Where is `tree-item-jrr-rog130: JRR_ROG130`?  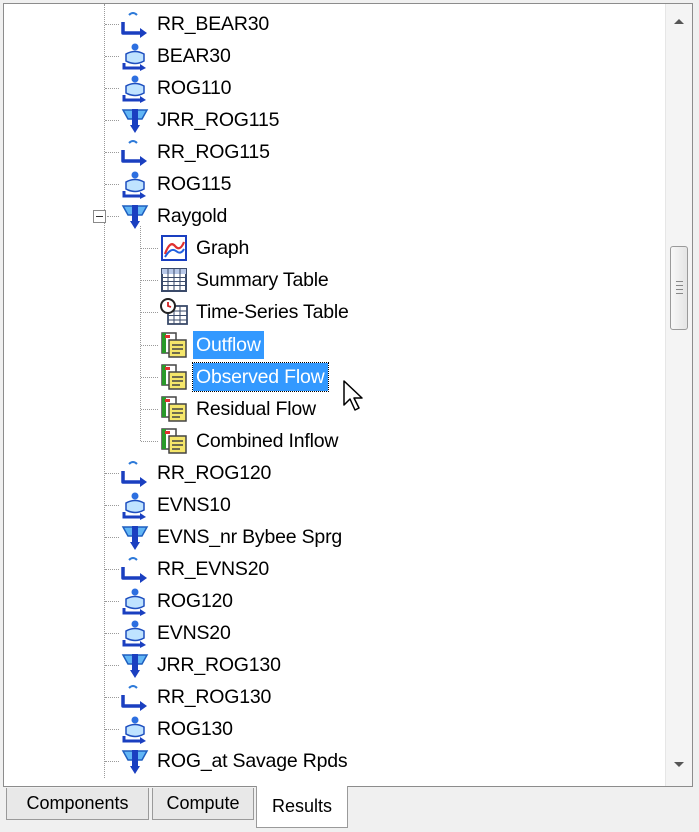
tree-item-jrr-rog130: JRR_ROG130 is located at coordinates (202, 665).